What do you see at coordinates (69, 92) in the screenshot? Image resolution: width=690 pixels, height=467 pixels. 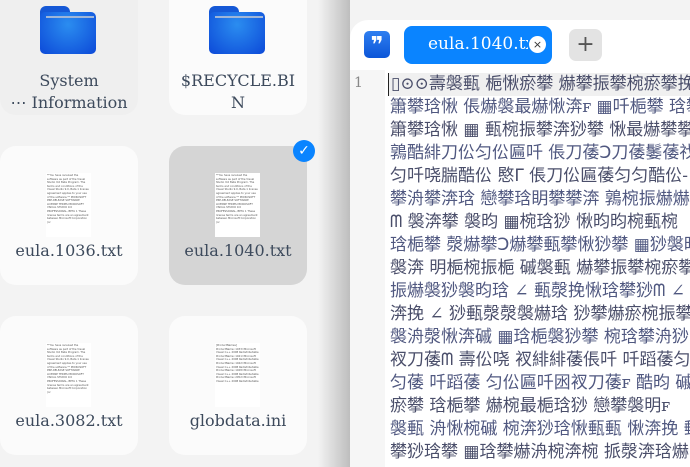 I see `file-name: System ⋯ Information` at bounding box center [69, 92].